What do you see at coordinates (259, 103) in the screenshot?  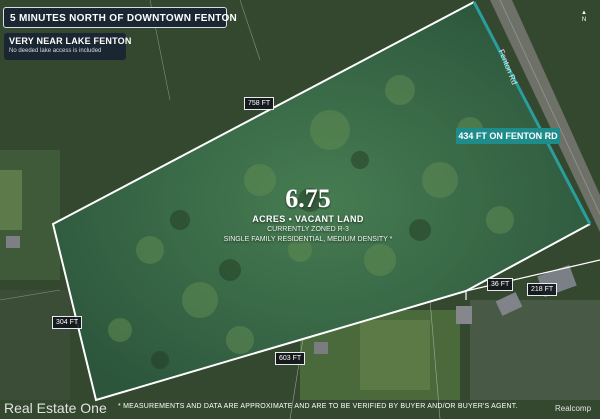 I see `north-edge-length: 758 FT` at bounding box center [259, 103].